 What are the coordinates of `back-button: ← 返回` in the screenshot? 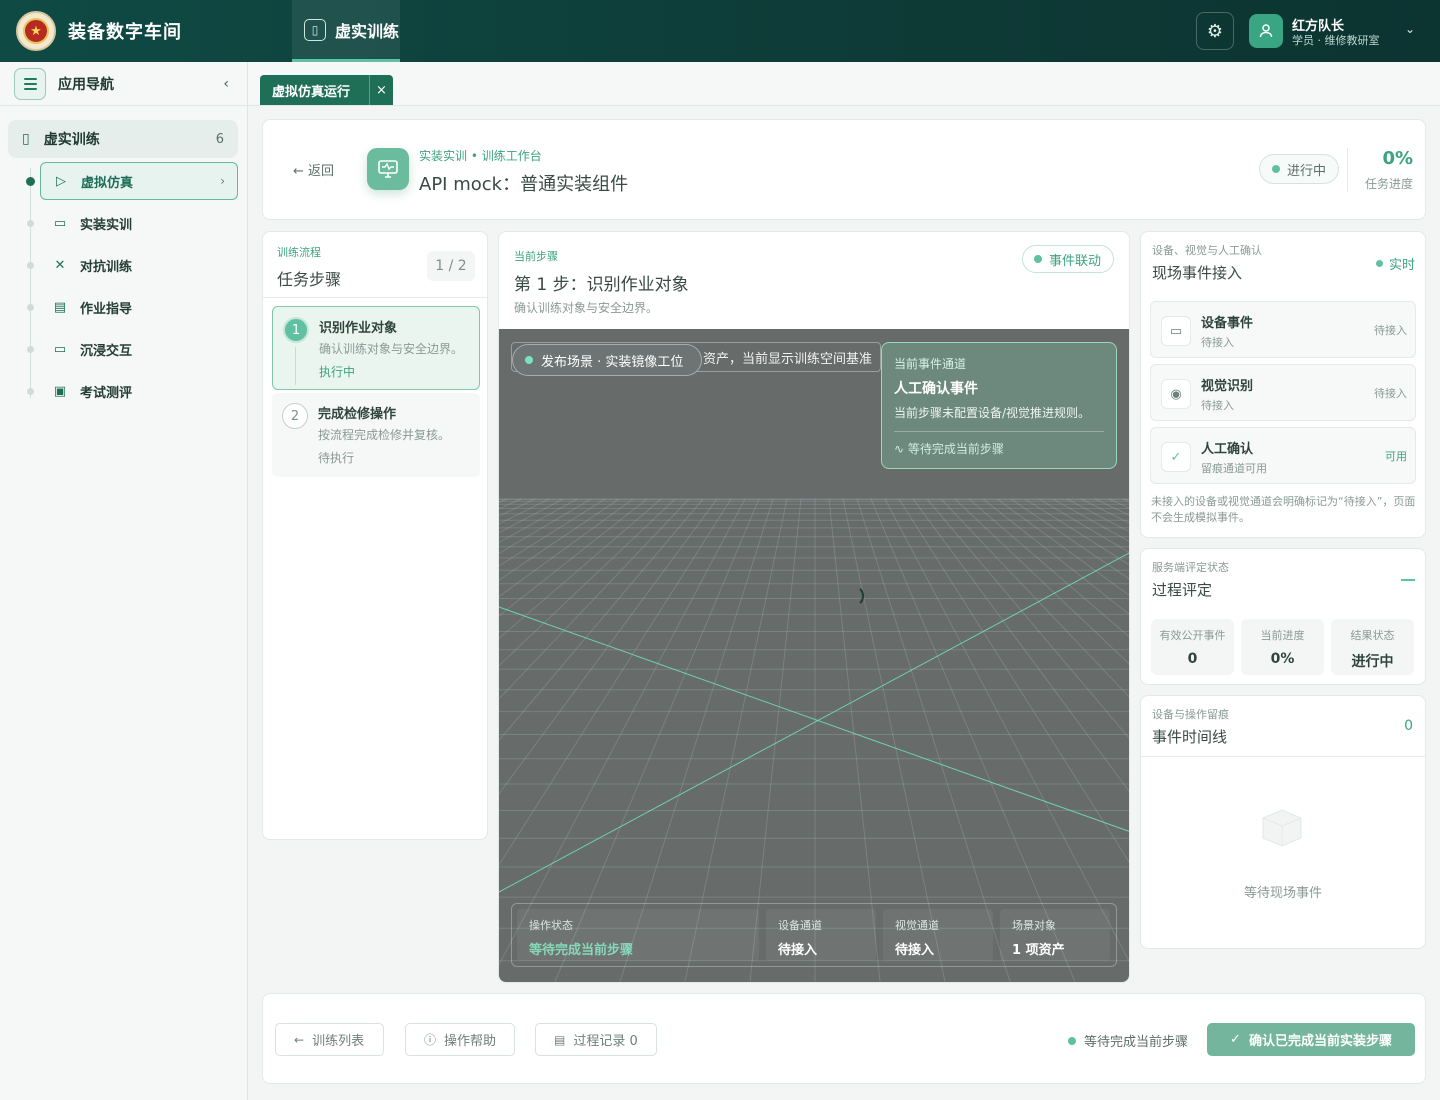 It's located at (313, 169).